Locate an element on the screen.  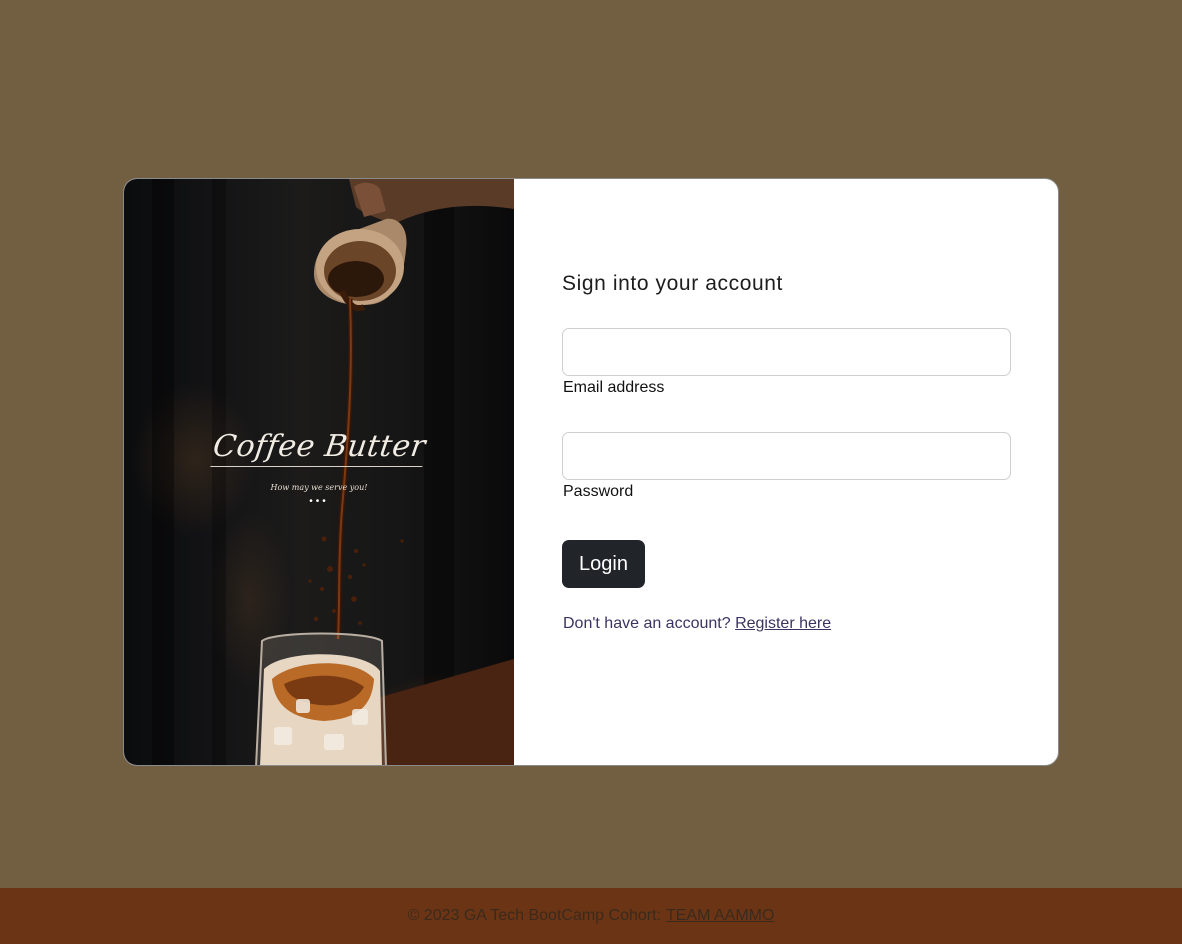
brand-tagline: How may we serve you! is located at coordinates (319, 487).